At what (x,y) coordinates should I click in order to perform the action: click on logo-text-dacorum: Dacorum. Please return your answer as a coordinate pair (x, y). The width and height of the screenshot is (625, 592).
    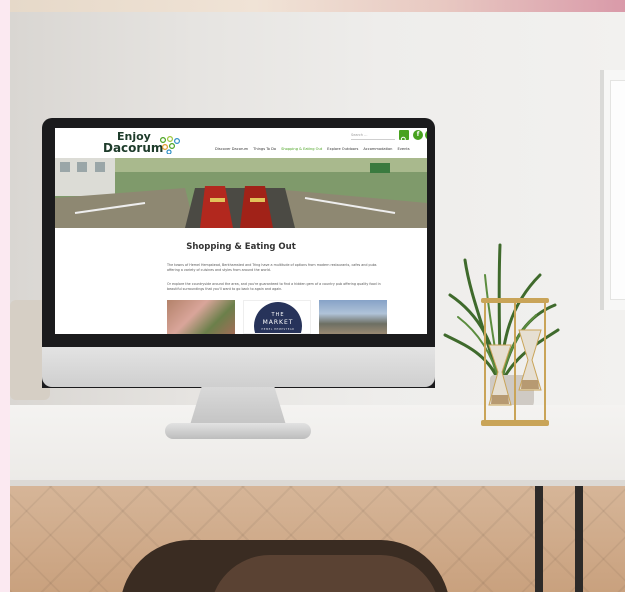
    Looking at the image, I should click on (133, 148).